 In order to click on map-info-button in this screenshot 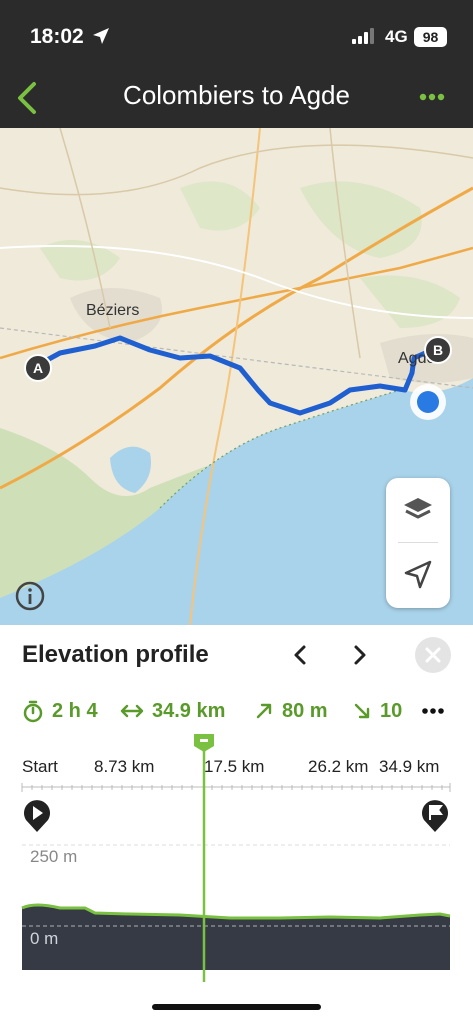, I will do `click(30, 596)`.